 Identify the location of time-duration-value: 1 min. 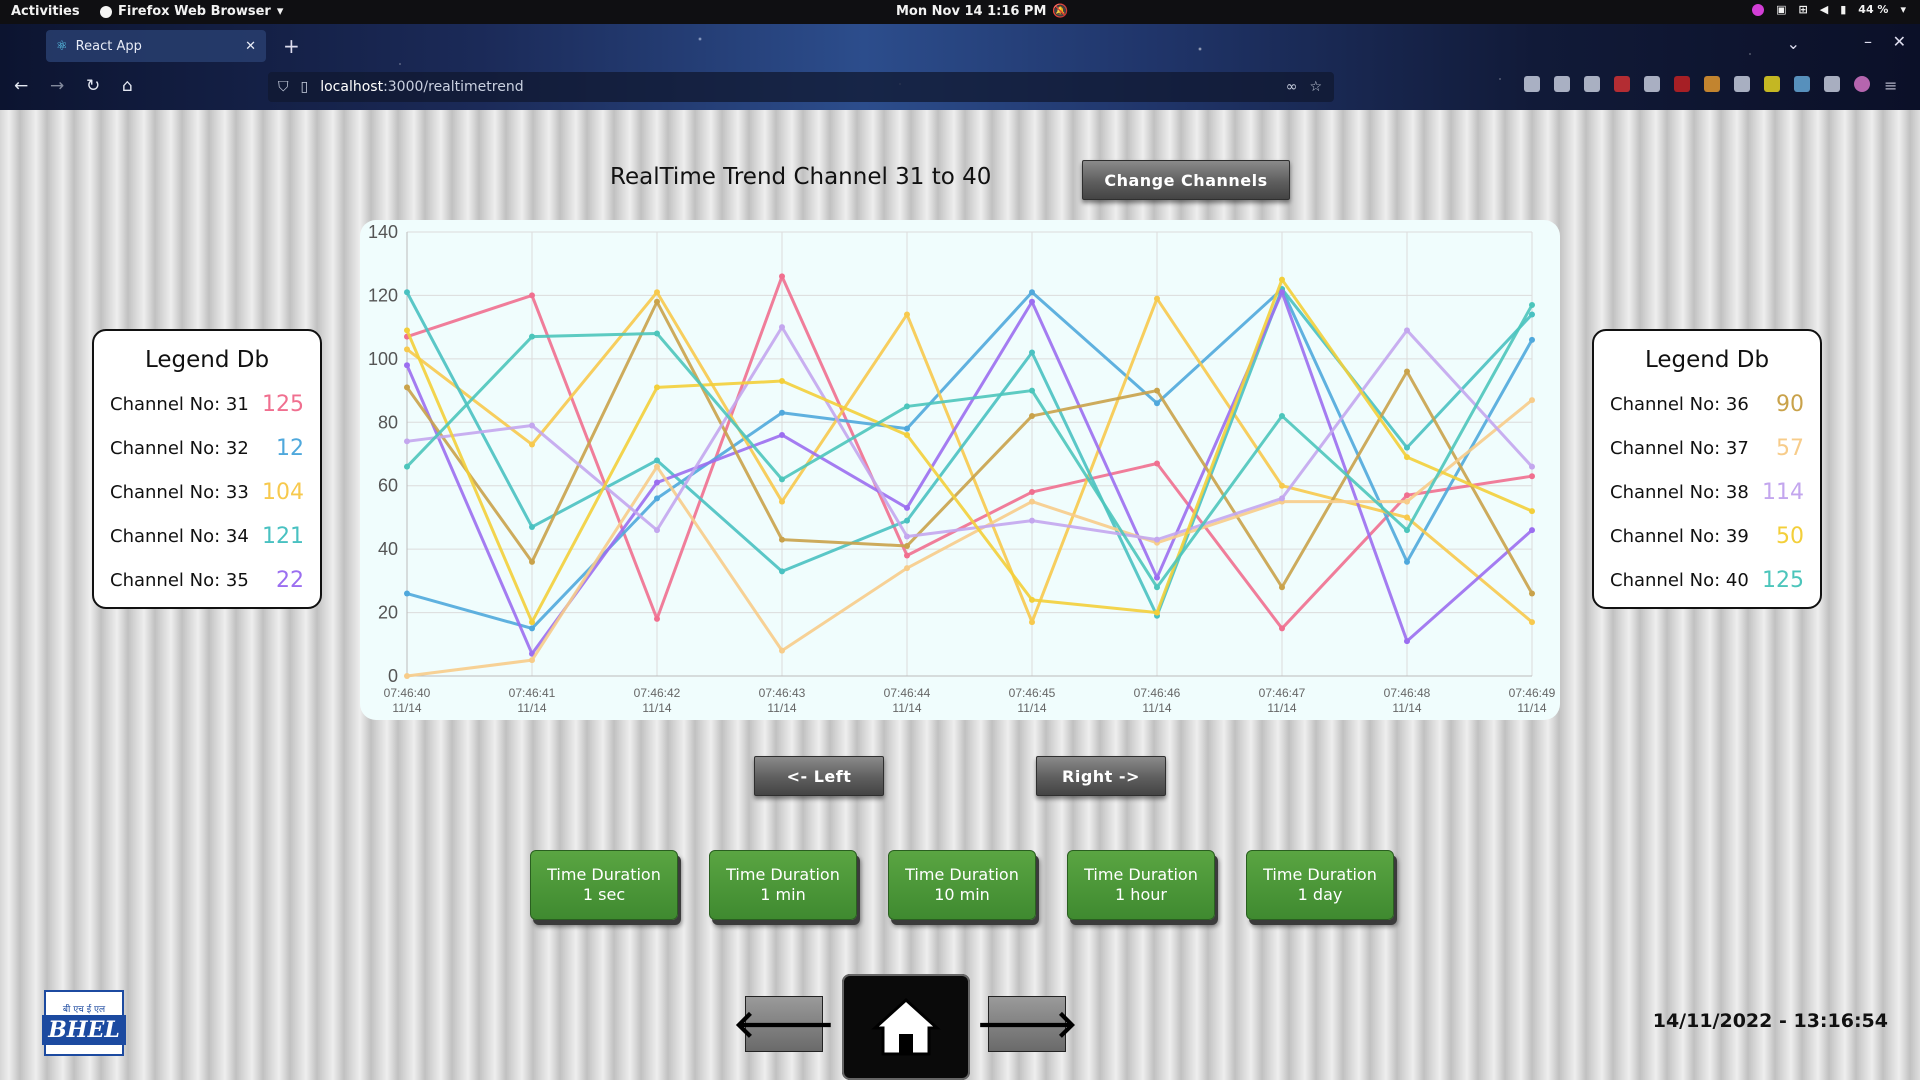
(783, 894).